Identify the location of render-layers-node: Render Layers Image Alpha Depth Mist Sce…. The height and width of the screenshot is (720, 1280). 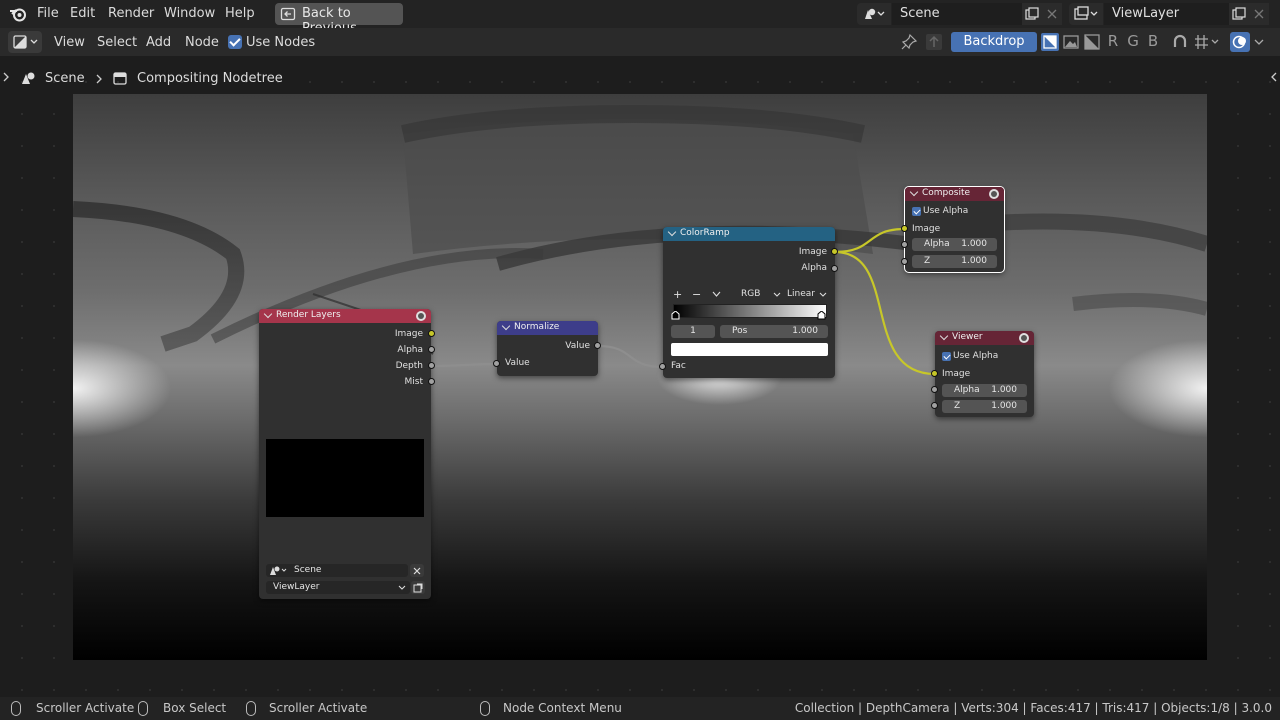
(345, 454).